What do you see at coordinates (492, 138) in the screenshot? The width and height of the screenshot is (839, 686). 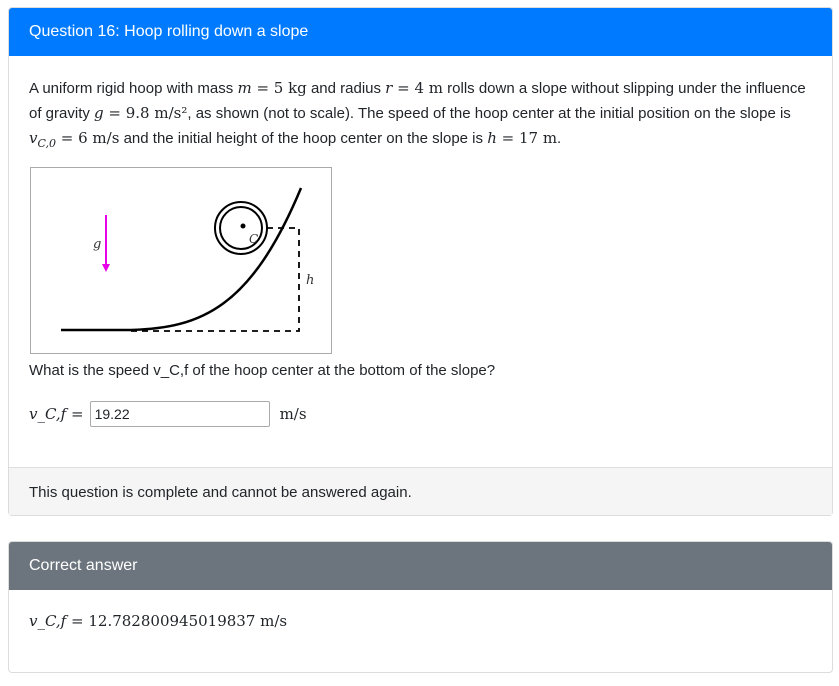 I see `height-symbol: h` at bounding box center [492, 138].